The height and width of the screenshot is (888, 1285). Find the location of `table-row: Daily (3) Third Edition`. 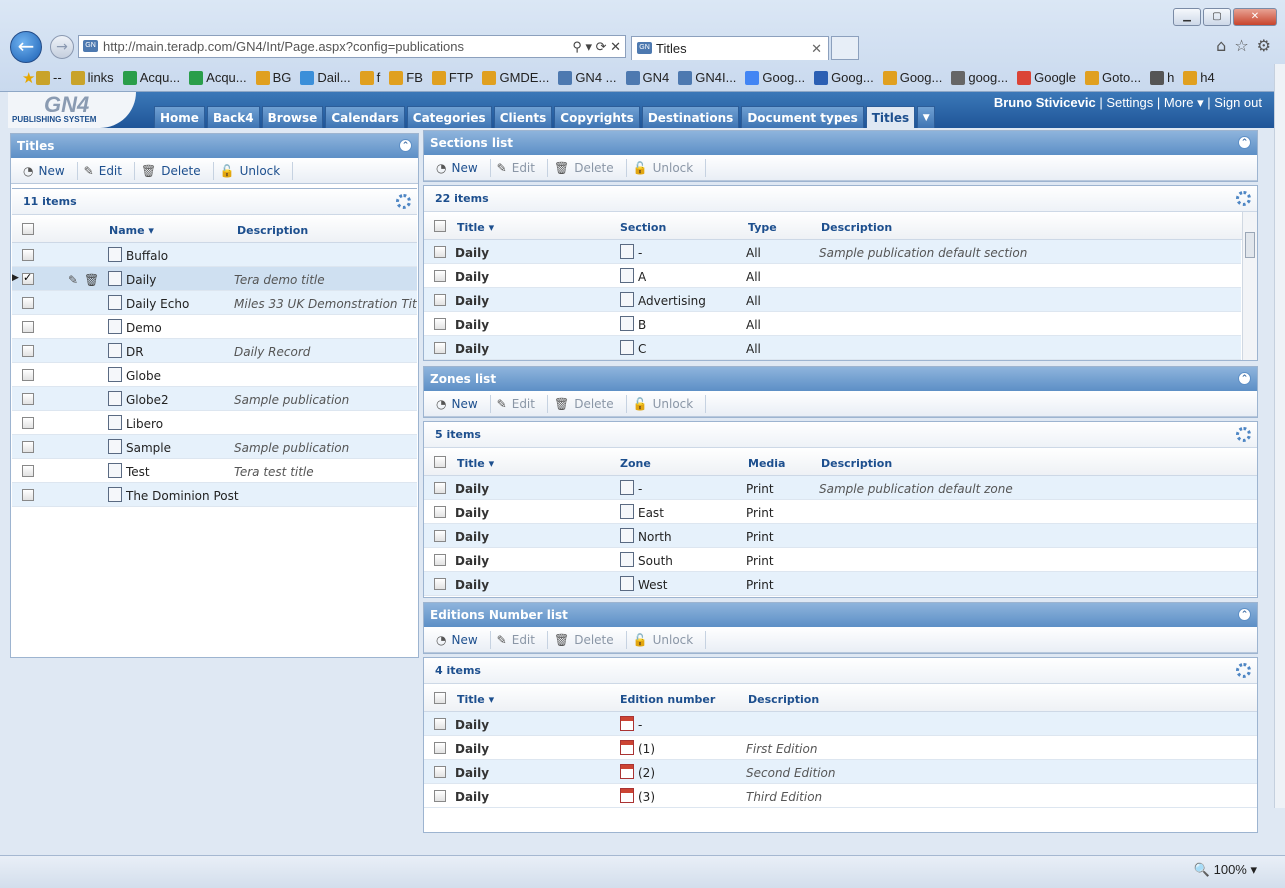

table-row: Daily (3) Third Edition is located at coordinates (840, 796).